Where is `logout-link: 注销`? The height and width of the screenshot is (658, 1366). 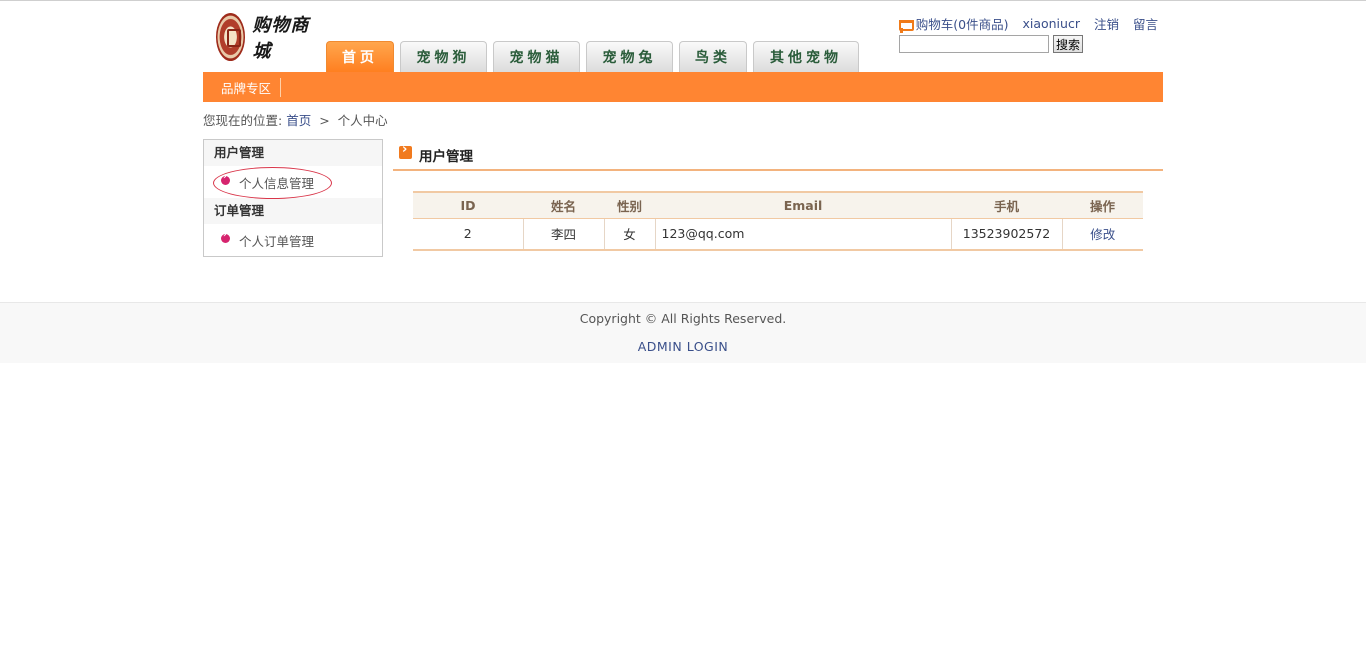 logout-link: 注销 is located at coordinates (1106, 23).